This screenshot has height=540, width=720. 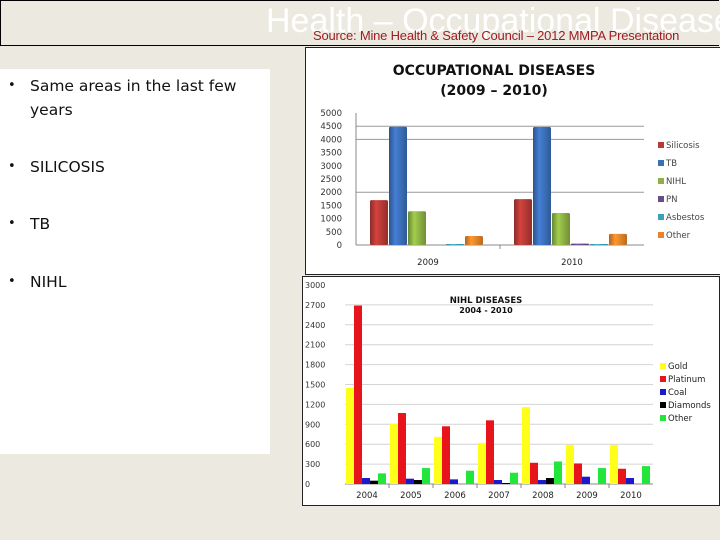 What do you see at coordinates (358, 394) in the screenshot?
I see `bar-platinum-2004` at bounding box center [358, 394].